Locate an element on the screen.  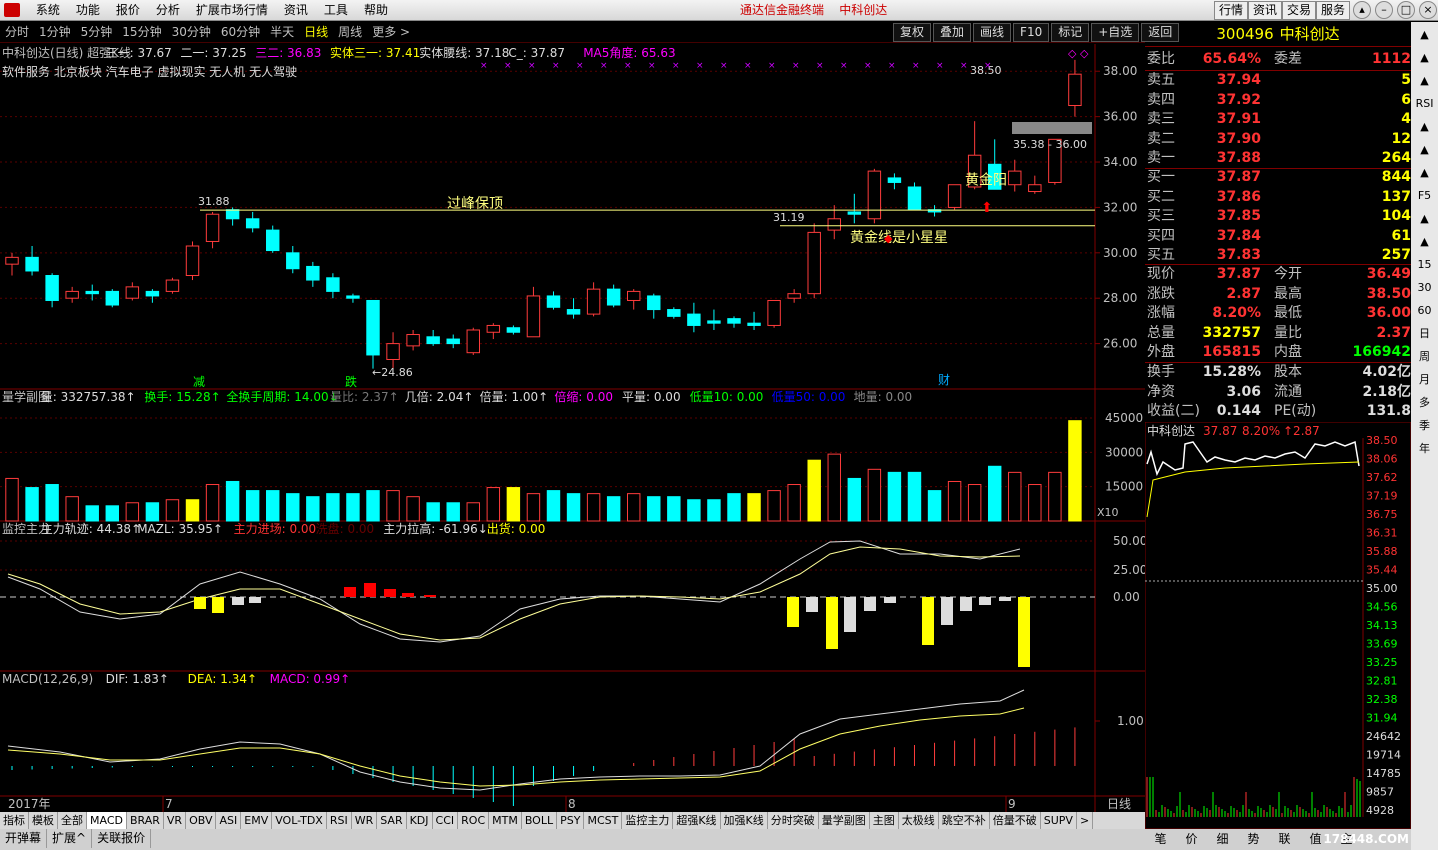
indicator-tab-14: CCI is located at coordinates (446, 820).